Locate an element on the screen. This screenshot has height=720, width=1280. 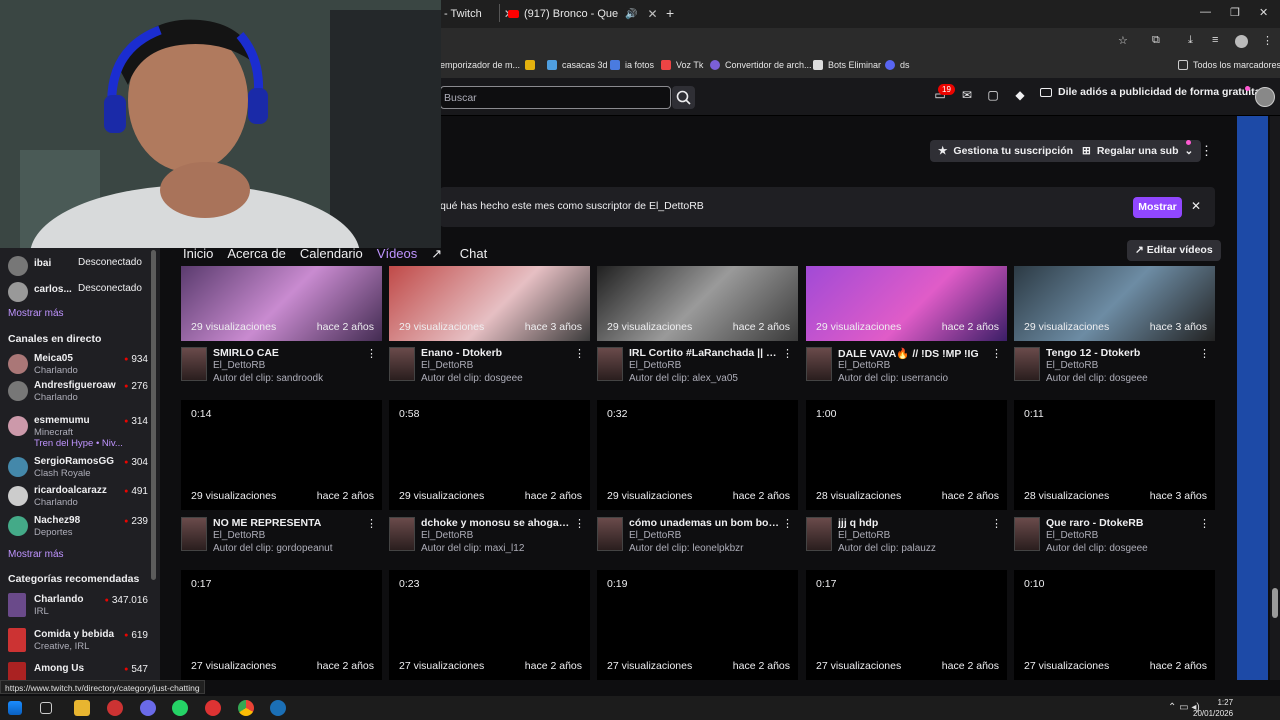
clip-title: jjj q hdp is located at coordinates (913, 523).